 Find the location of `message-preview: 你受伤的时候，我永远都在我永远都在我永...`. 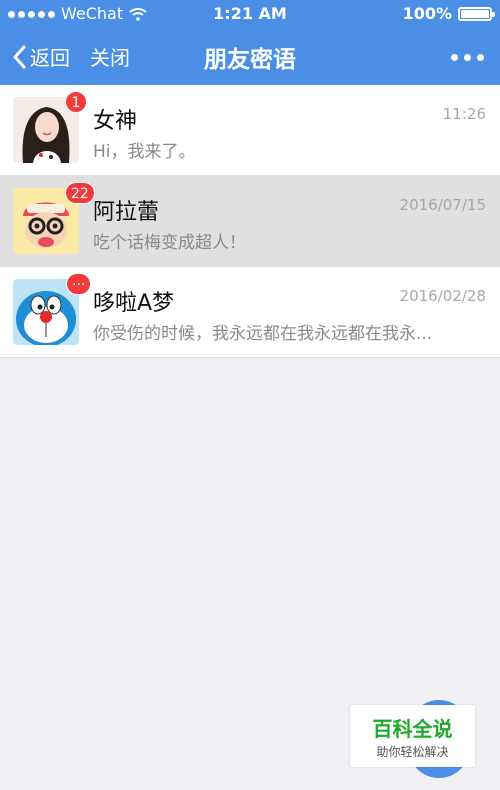

message-preview: 你受伤的时候，我永远都在我永远都在我永... is located at coordinates (263, 334).